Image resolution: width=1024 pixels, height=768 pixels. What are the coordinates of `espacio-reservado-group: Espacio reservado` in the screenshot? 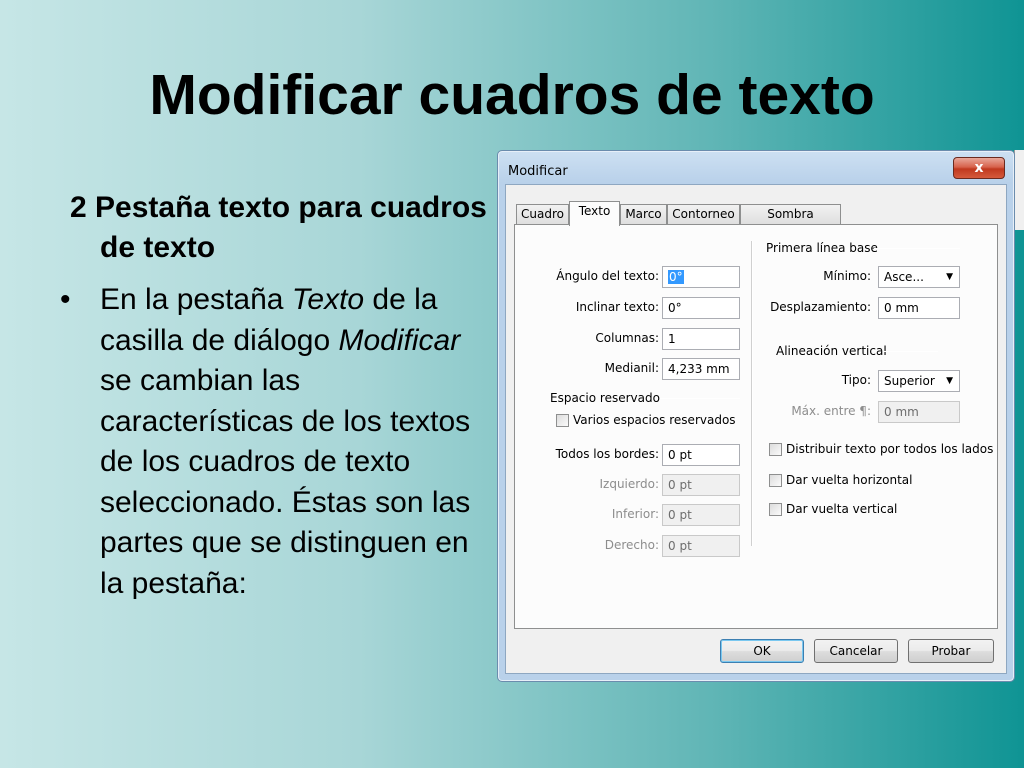 It's located at (605, 398).